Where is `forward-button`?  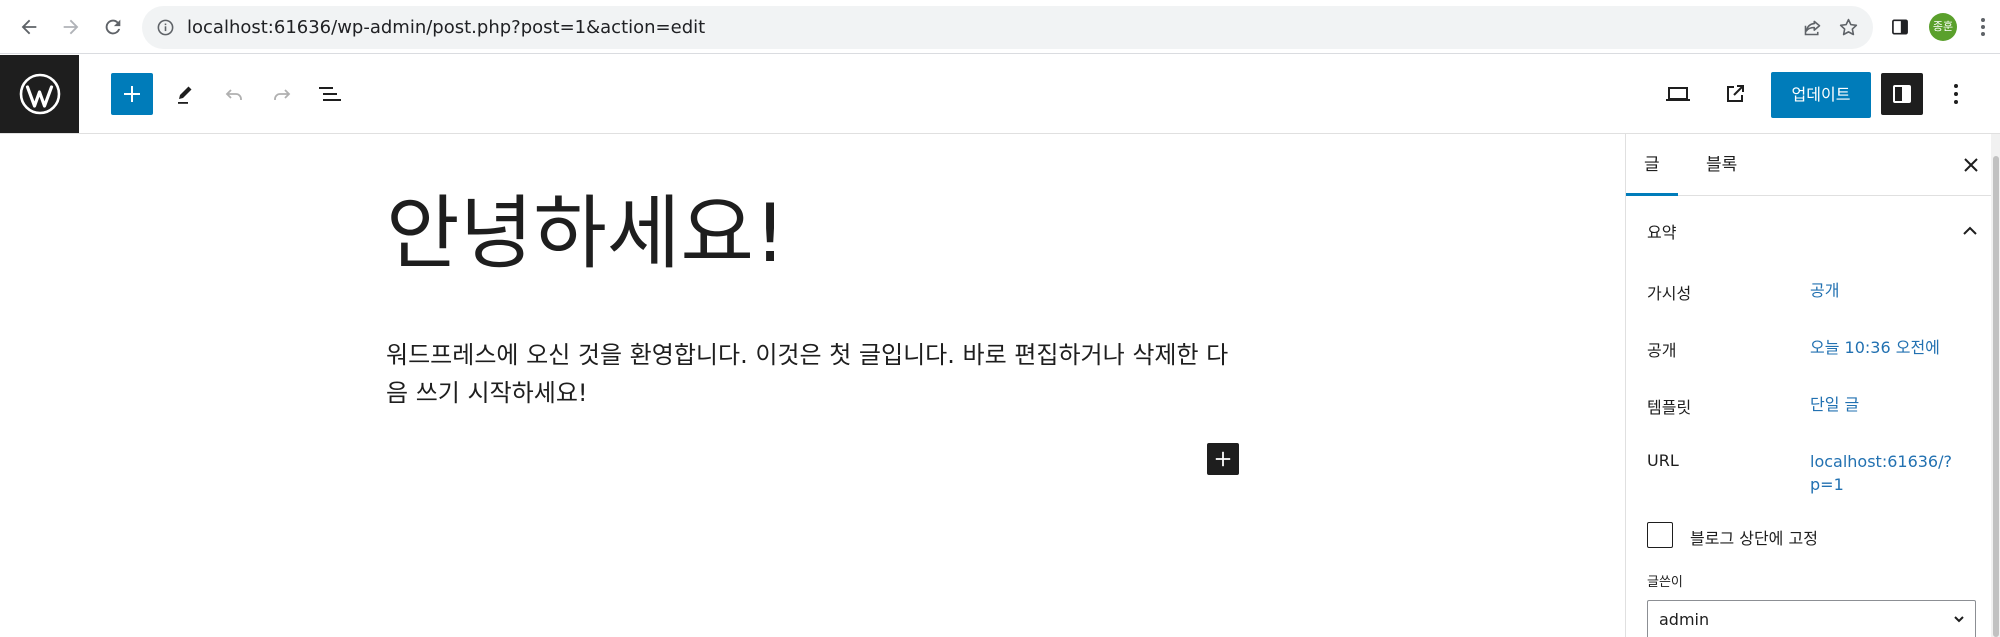
forward-button is located at coordinates (71, 27).